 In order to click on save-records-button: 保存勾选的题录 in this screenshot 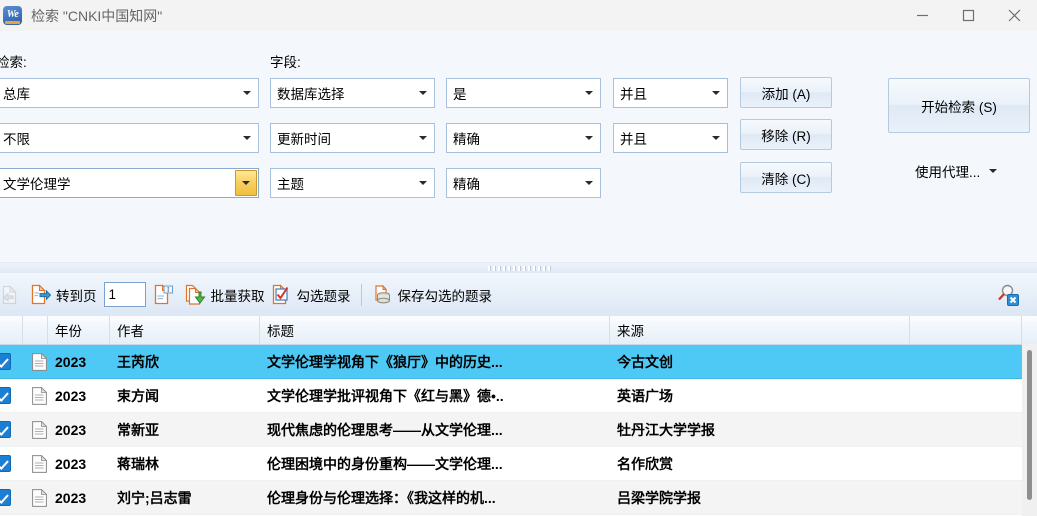, I will do `click(432, 294)`.